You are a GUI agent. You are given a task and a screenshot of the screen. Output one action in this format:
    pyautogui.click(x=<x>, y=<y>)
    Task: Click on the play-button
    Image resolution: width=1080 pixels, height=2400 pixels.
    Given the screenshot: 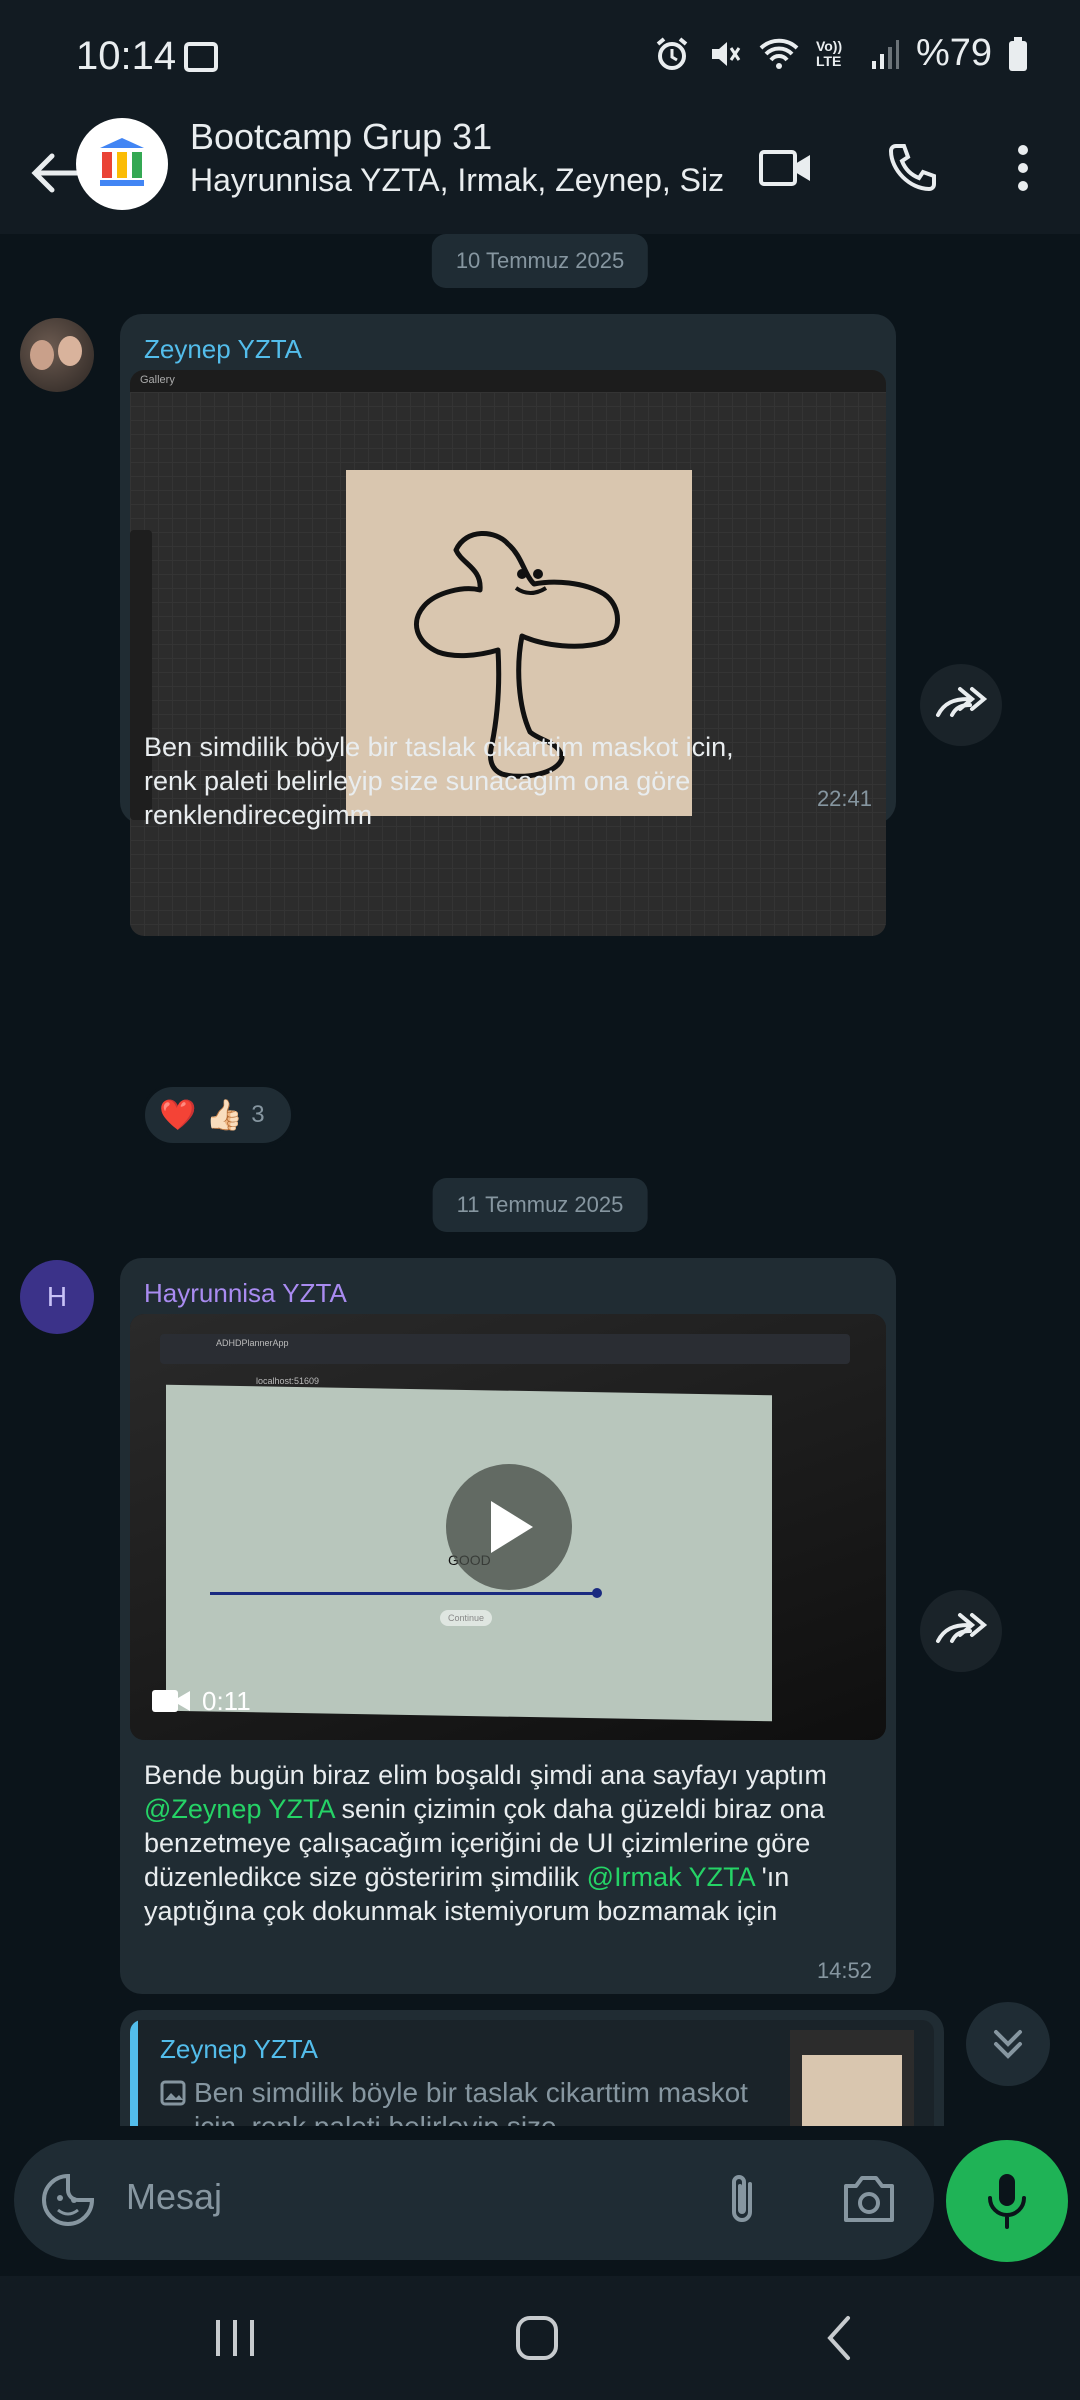 What is the action you would take?
    pyautogui.click(x=509, y=1527)
    